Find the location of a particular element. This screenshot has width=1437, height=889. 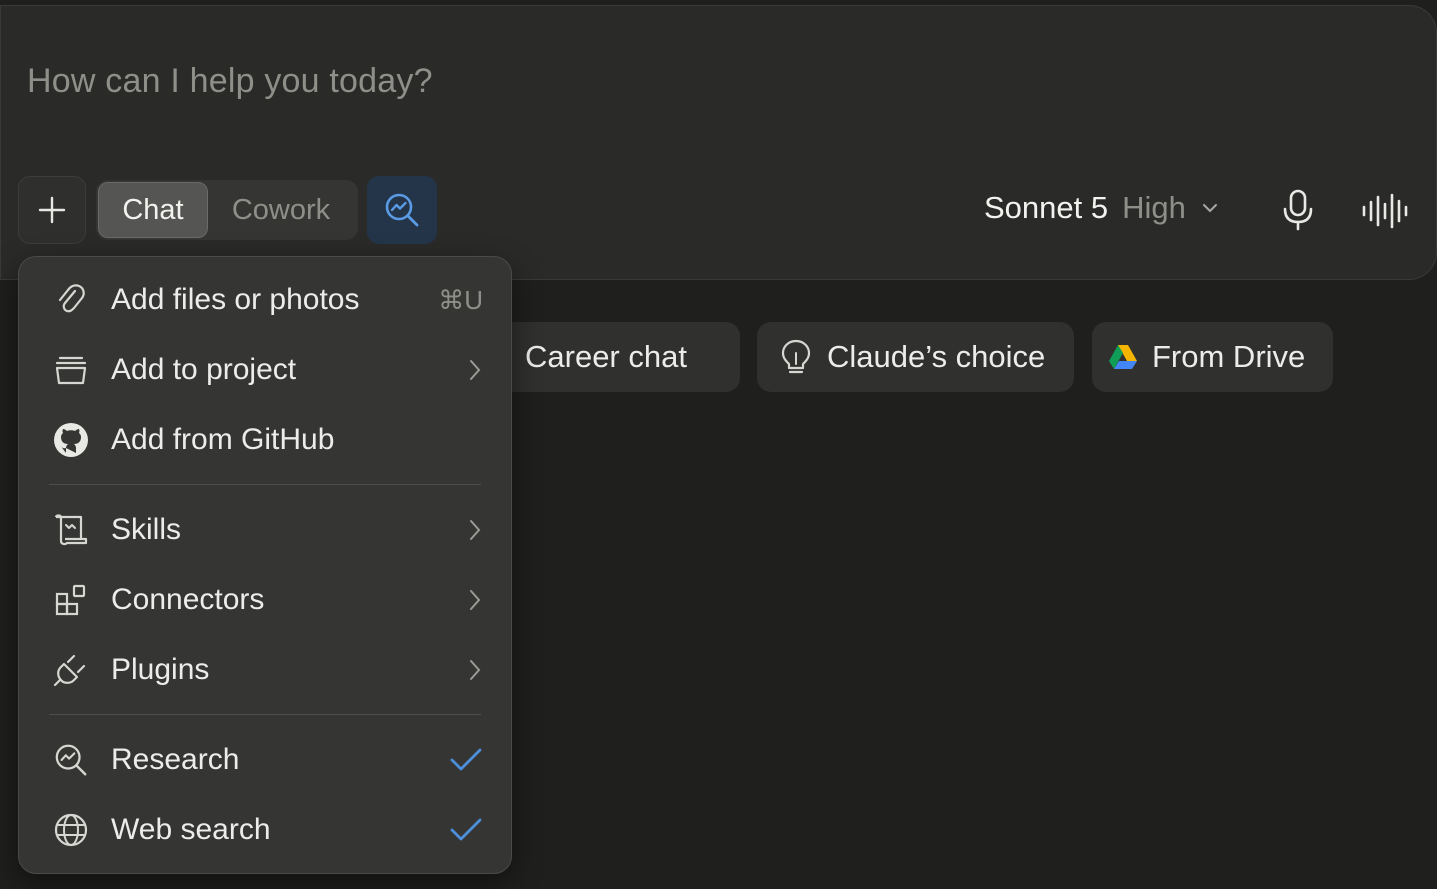

prompt-input: How can I help you today? is located at coordinates (230, 81).